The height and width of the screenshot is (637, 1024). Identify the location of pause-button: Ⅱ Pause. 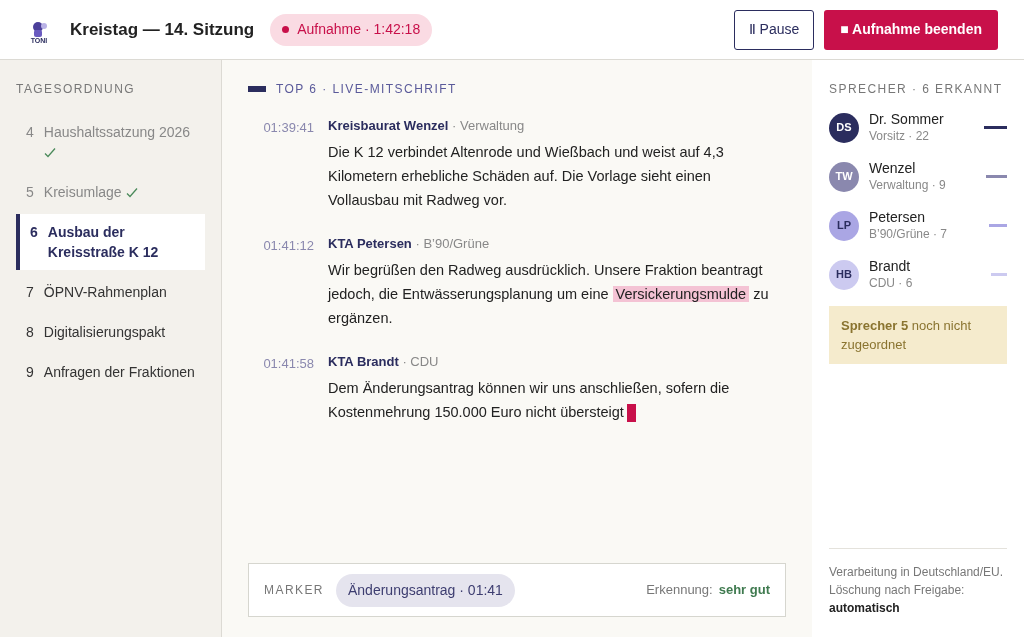
(774, 29).